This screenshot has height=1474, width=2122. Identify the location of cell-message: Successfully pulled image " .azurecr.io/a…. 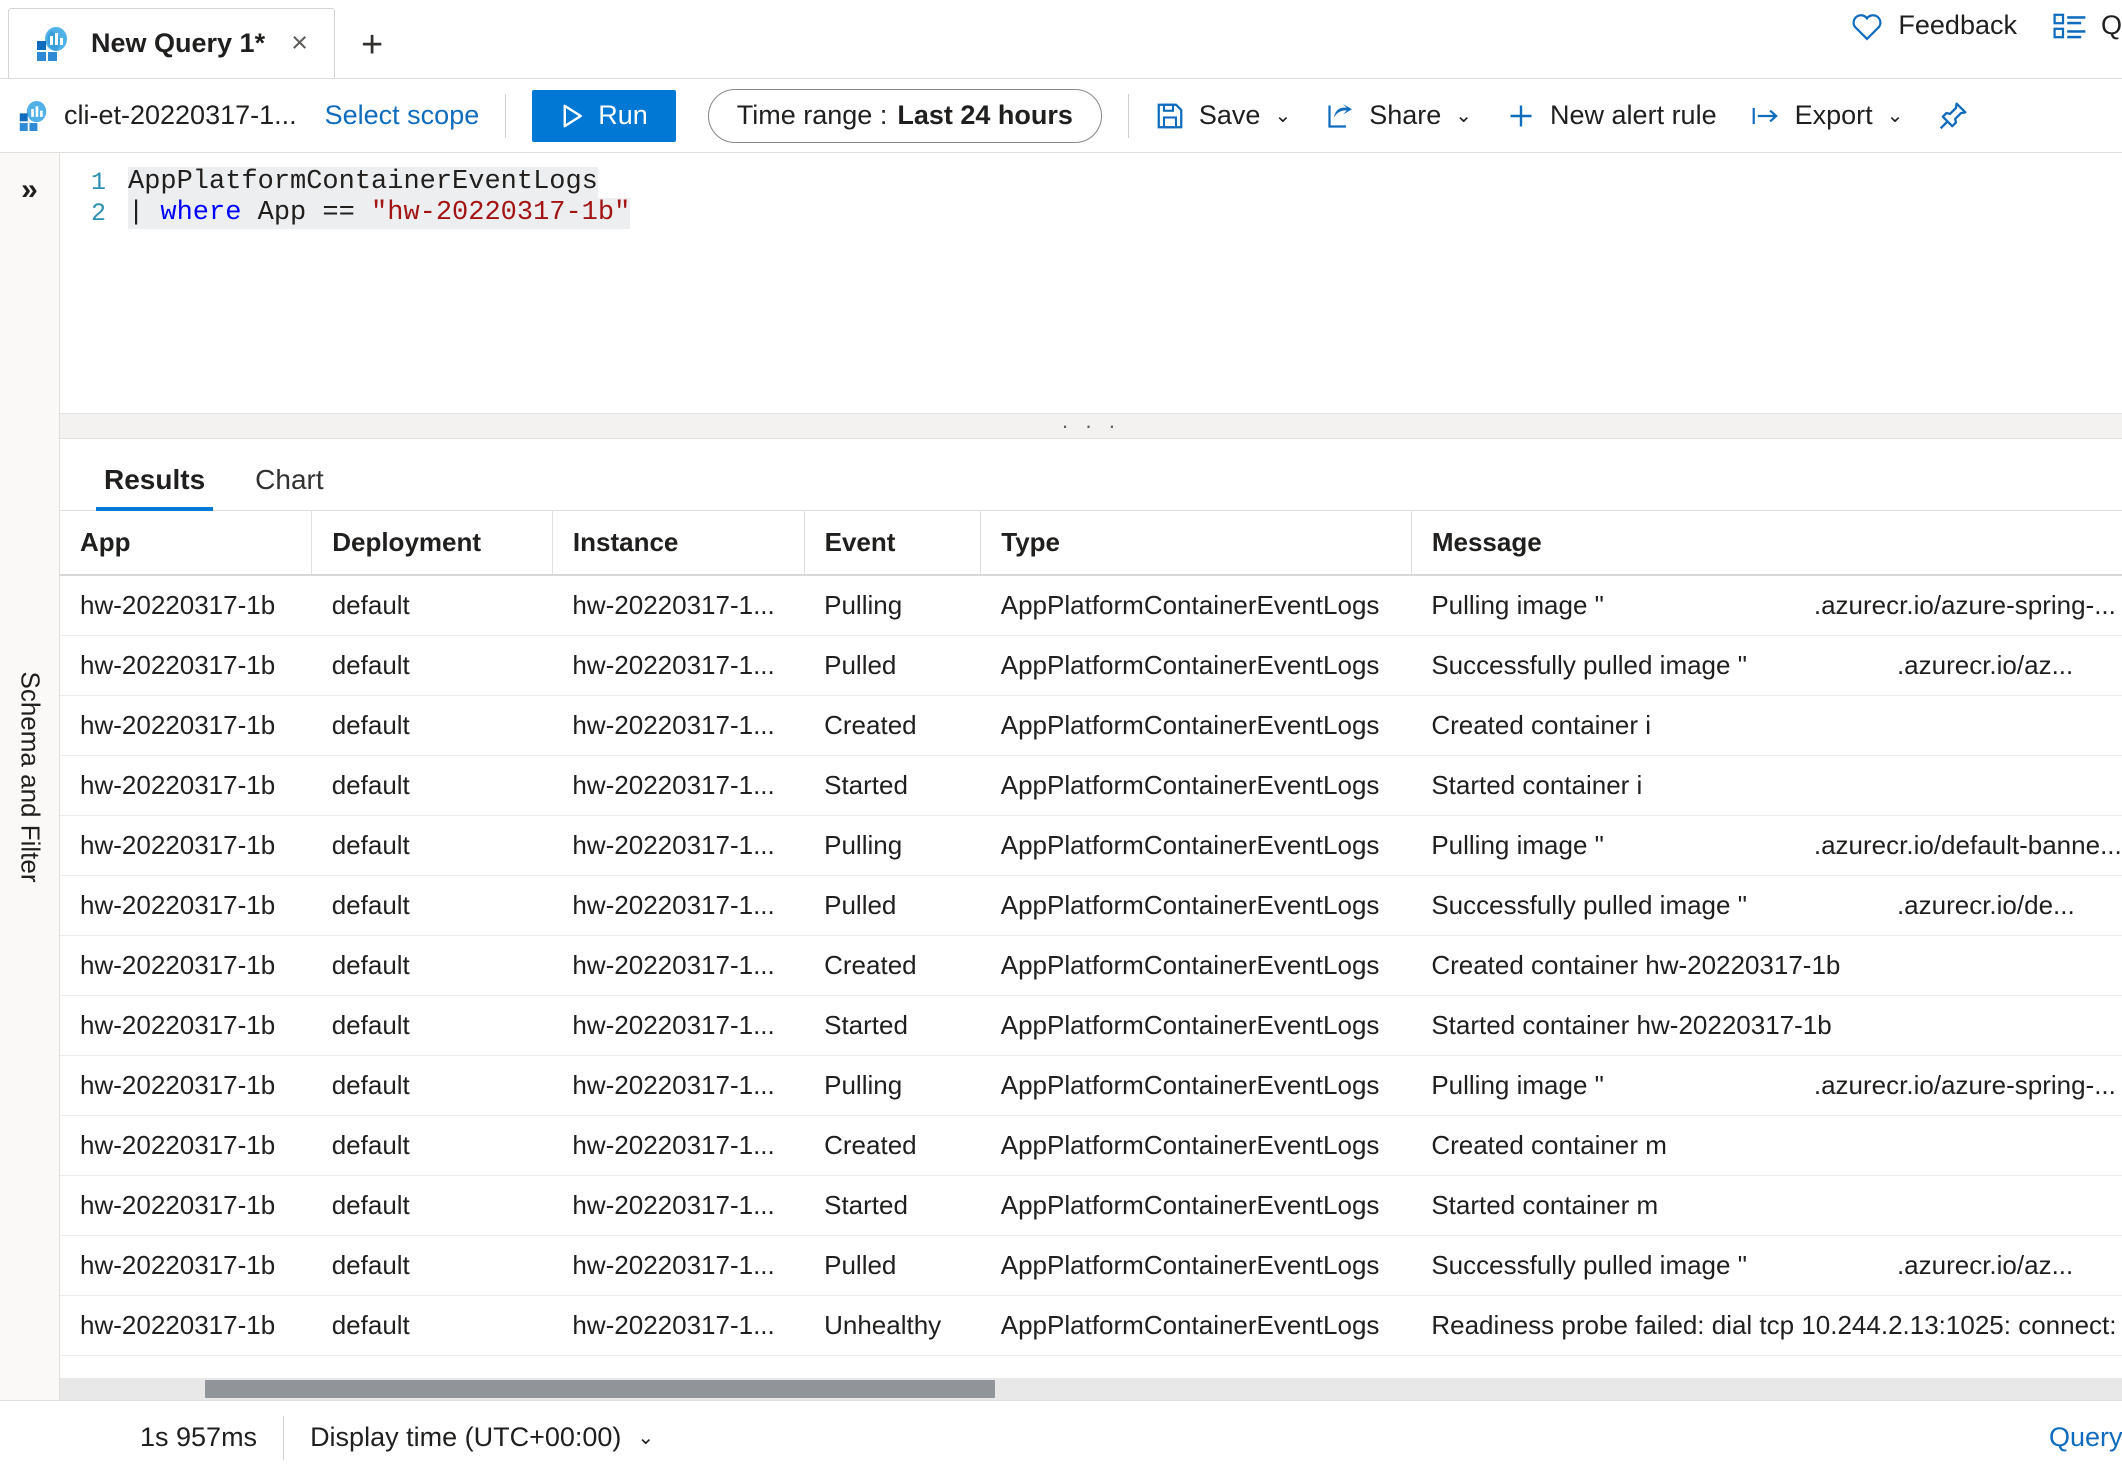
(1766, 665).